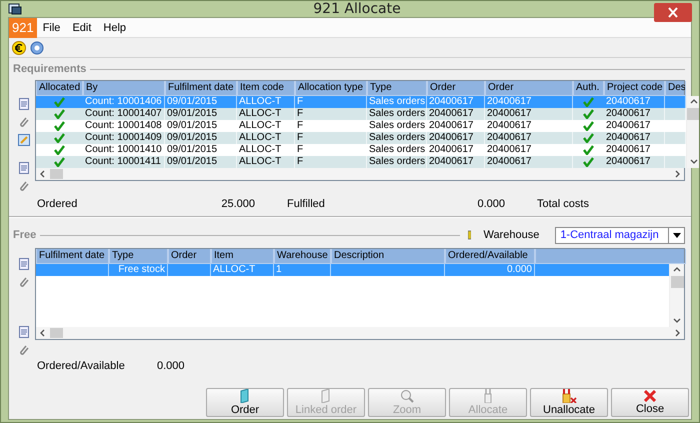 The width and height of the screenshot is (700, 423). What do you see at coordinates (569, 402) in the screenshot?
I see `action-button: Unallocate` at bounding box center [569, 402].